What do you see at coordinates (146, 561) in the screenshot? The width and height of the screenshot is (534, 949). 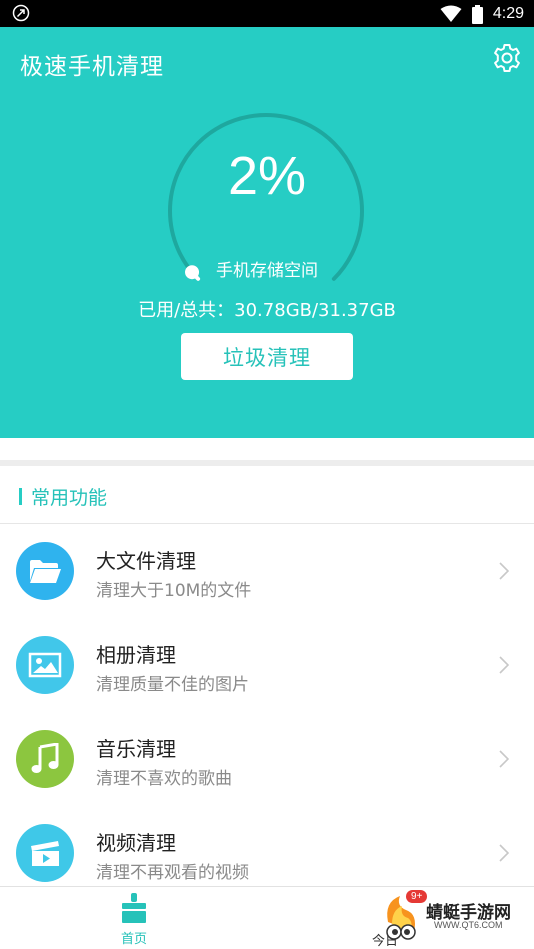 I see `feature-title: 大文件清理` at bounding box center [146, 561].